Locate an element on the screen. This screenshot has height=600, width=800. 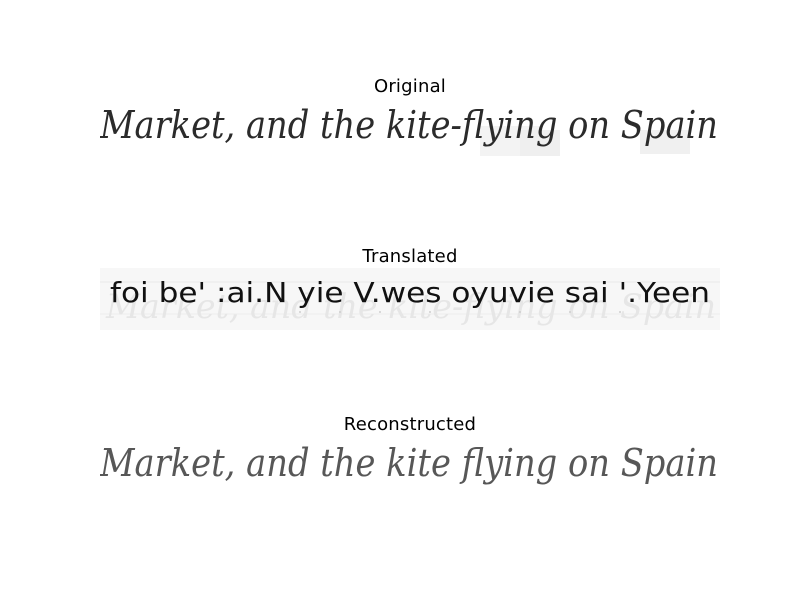
original-handwriting-image: Market, and the kite-flying on Spain is located at coordinates (410, 129).